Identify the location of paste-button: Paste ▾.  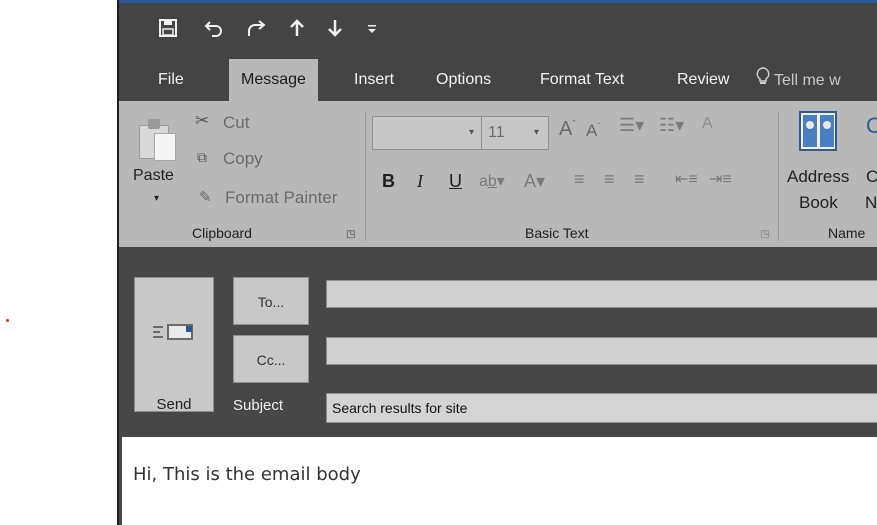
(159, 163).